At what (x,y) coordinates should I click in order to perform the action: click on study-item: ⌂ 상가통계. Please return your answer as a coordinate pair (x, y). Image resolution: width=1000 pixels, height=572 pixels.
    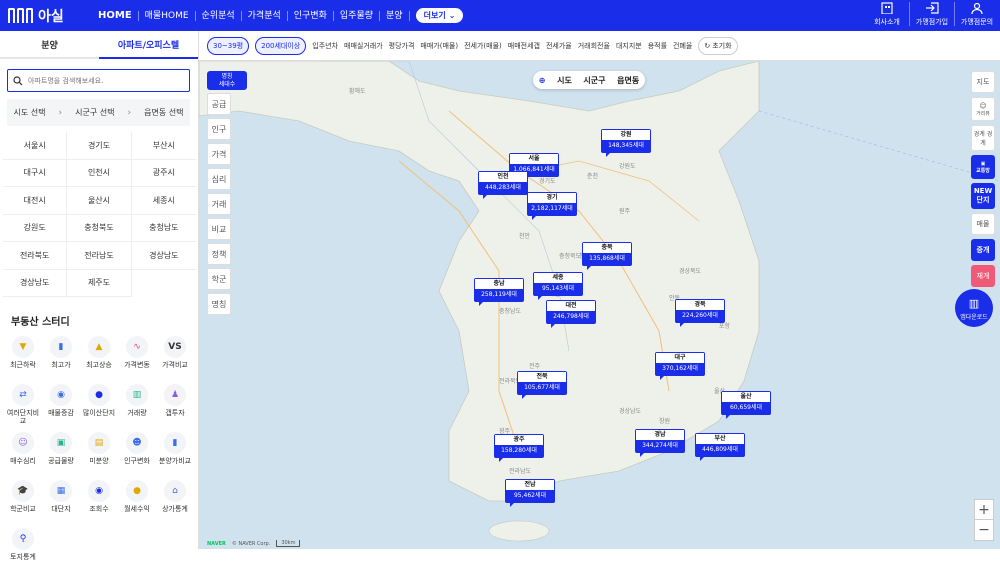
    Looking at the image, I should click on (175, 502).